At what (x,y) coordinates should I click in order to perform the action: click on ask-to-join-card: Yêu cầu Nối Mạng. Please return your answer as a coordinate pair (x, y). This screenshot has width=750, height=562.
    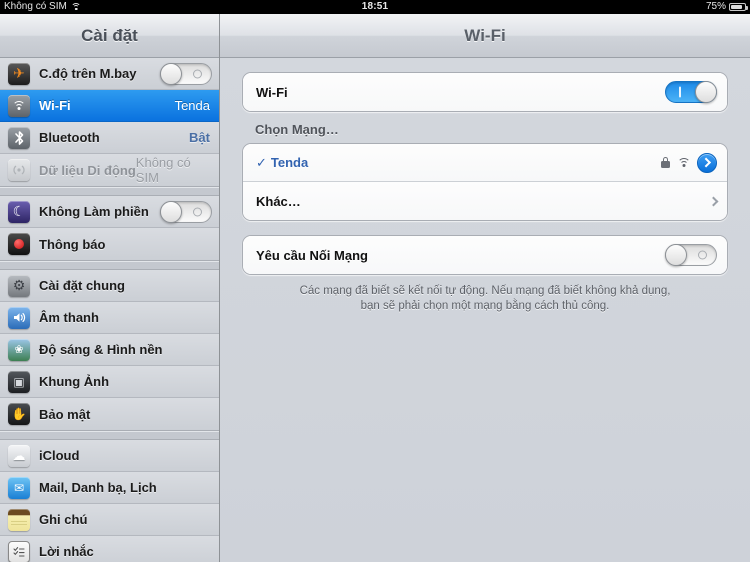
    Looking at the image, I should click on (485, 255).